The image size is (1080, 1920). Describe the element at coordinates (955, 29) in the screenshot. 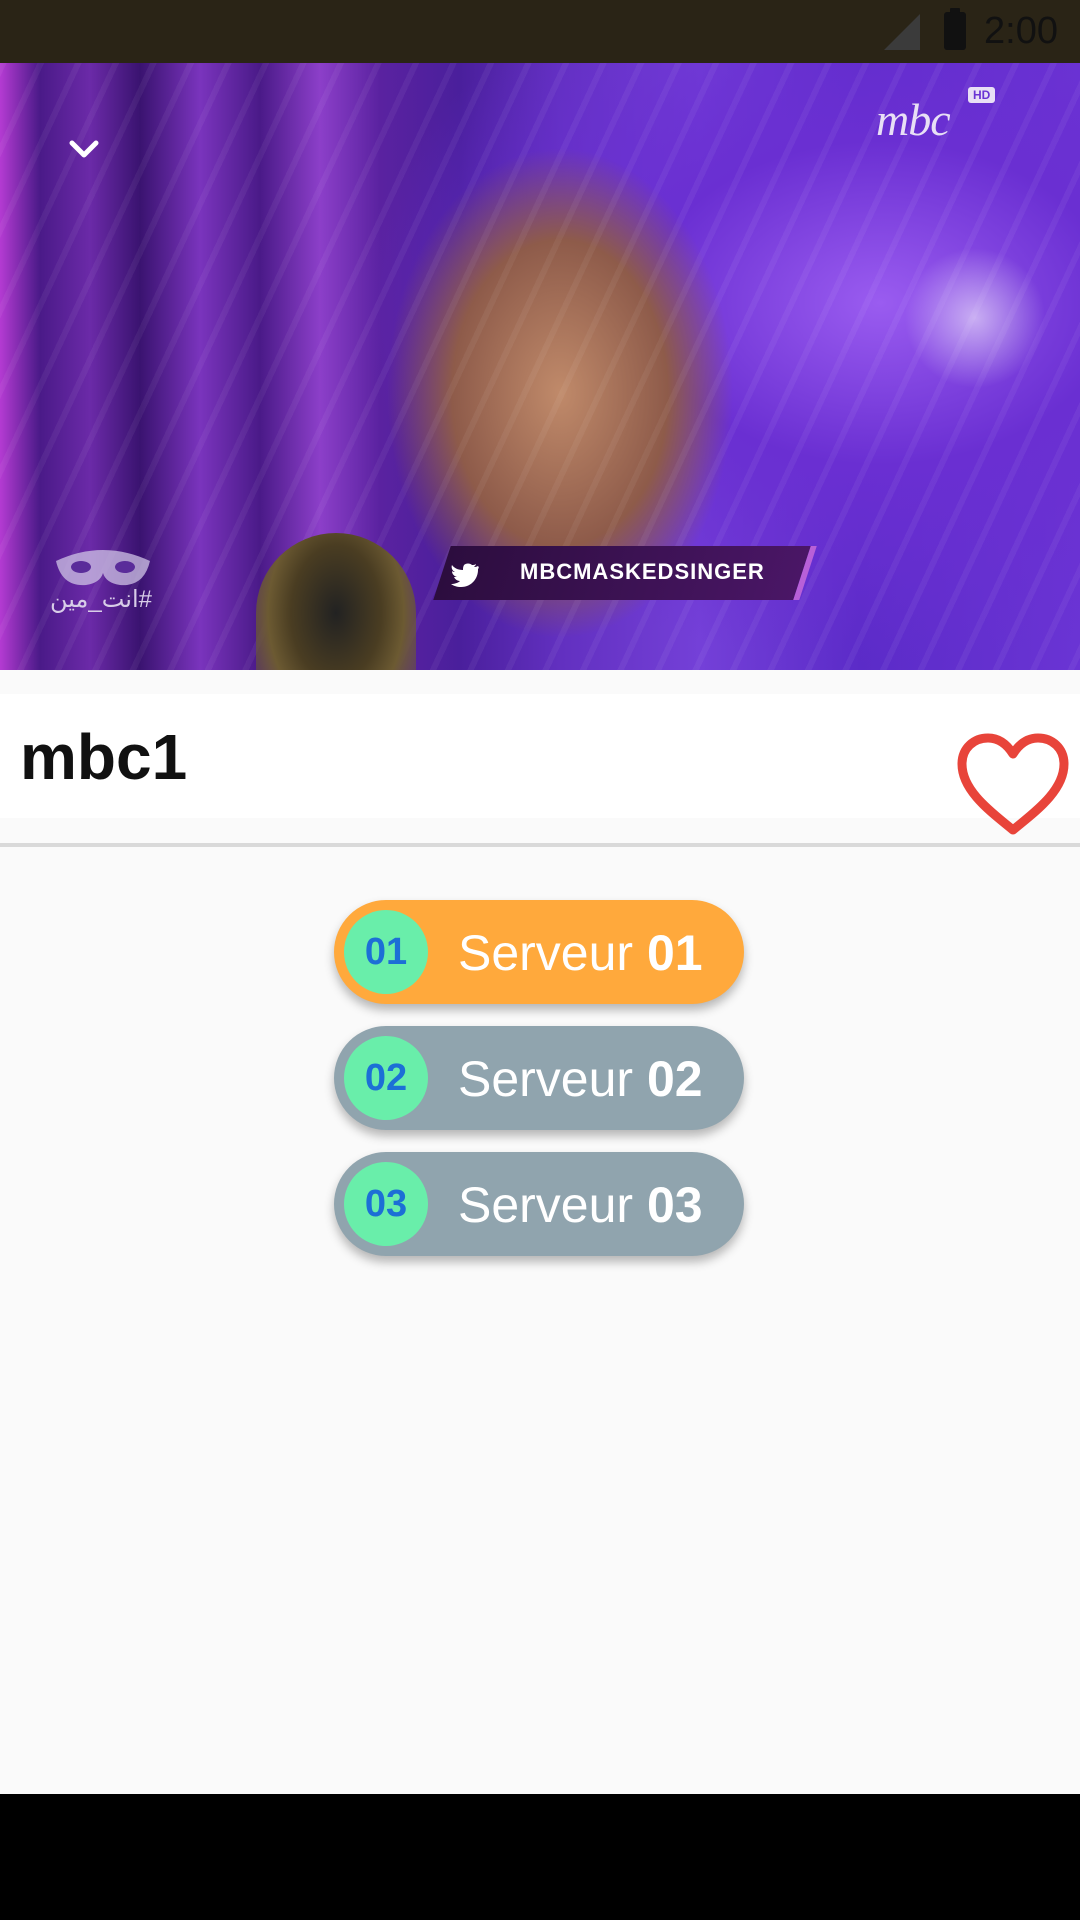

I see `battery-icon` at that location.